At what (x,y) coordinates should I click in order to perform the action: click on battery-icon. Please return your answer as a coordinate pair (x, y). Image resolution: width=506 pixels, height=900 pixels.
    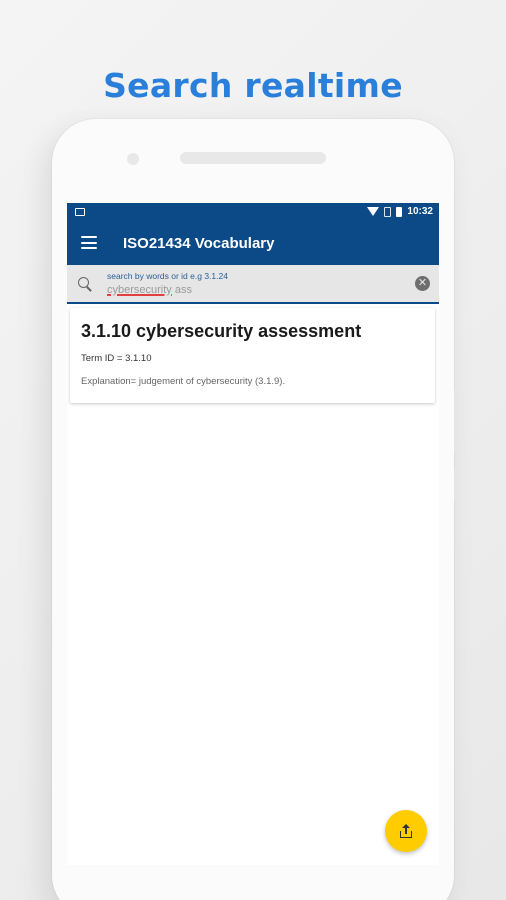
    Looking at the image, I should click on (399, 211).